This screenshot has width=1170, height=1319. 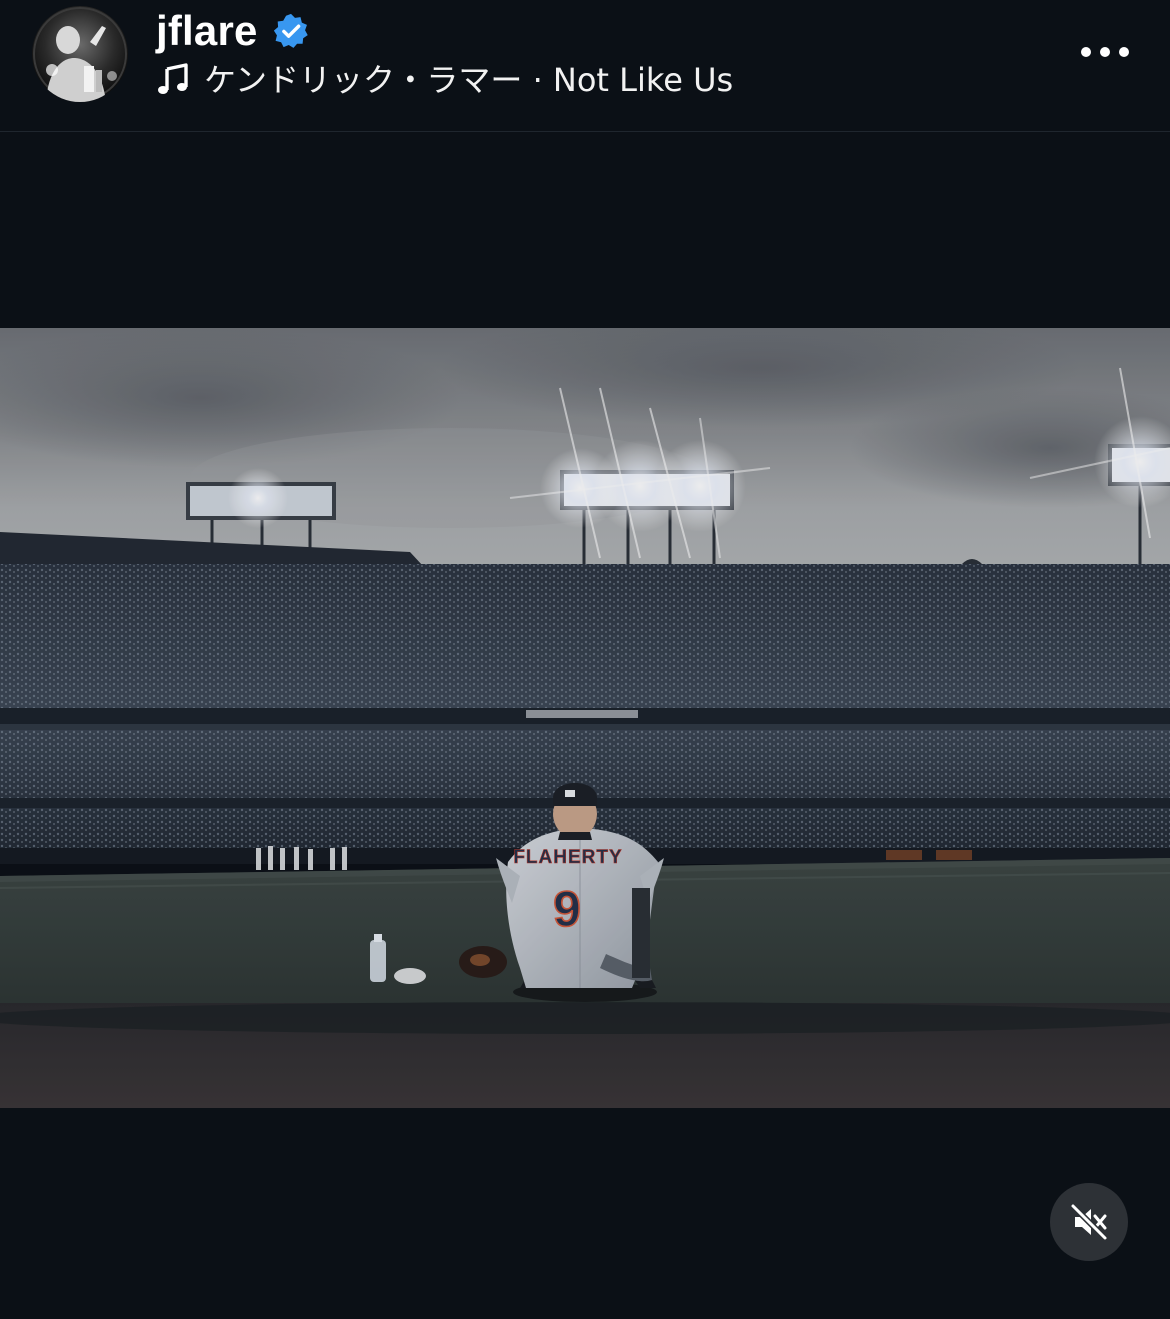 I want to click on more-horizontal-icon, so click(x=1105, y=52).